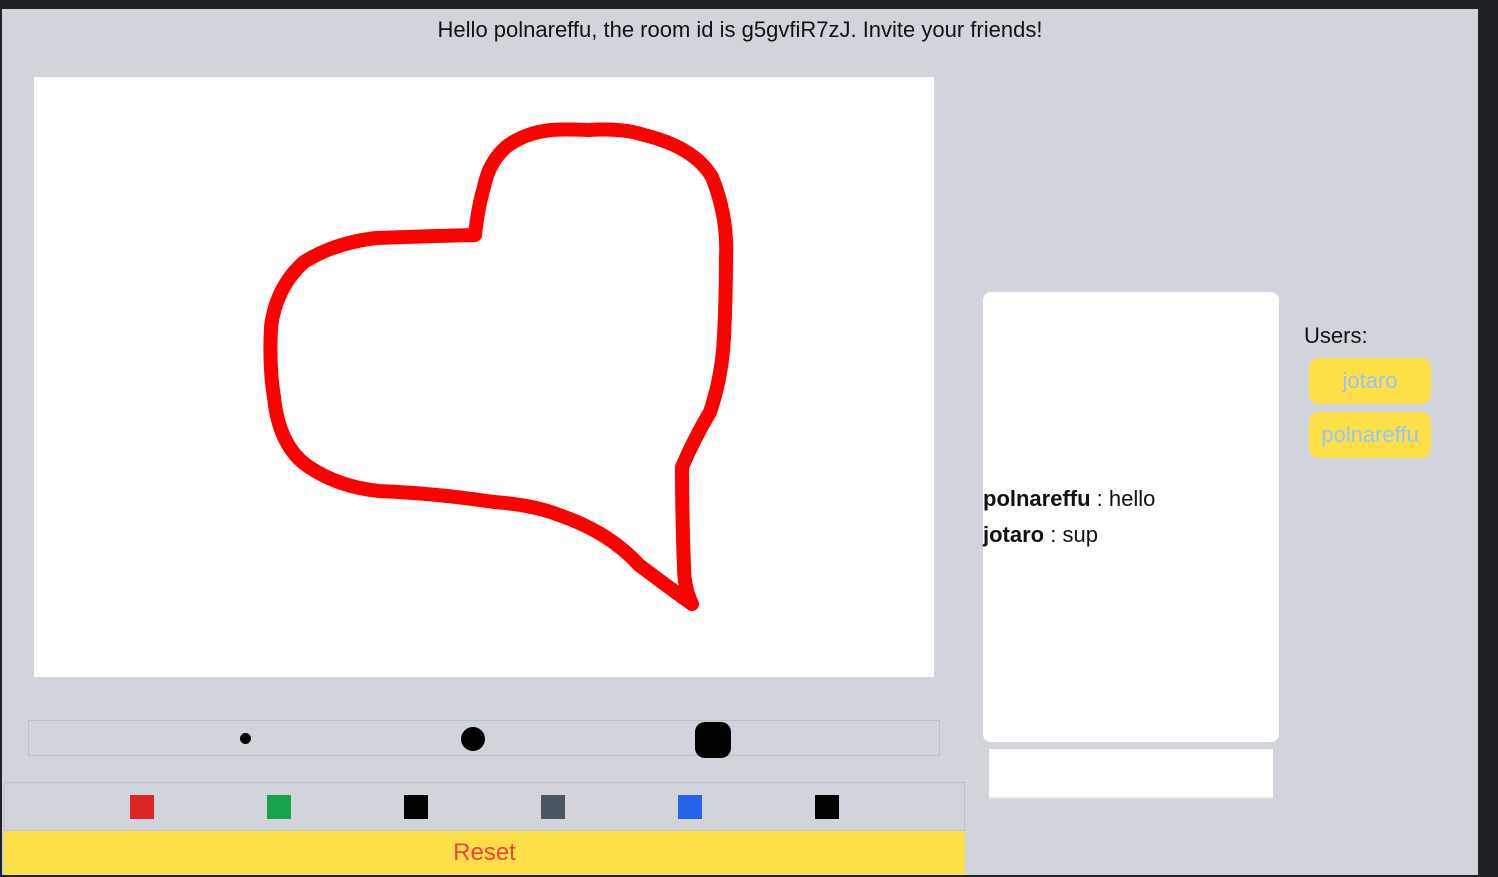 The image size is (1498, 877). I want to click on chat-messages: polnareffu : hello jotaro : sup, so click(1131, 517).